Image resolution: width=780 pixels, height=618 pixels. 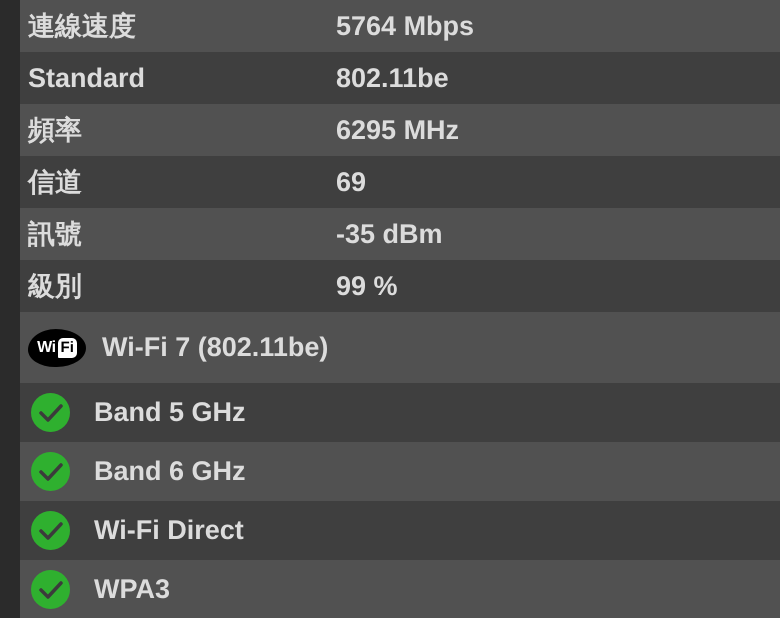 What do you see at coordinates (405, 26) in the screenshot?
I see `field-value: 5764 Mbps` at bounding box center [405, 26].